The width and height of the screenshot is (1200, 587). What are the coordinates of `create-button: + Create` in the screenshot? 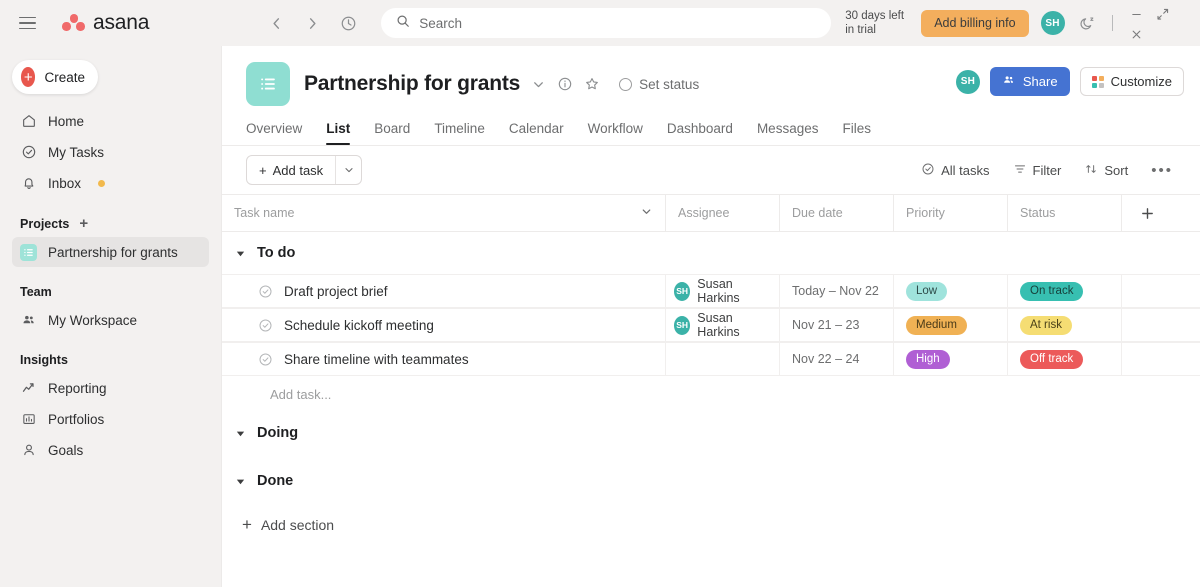 It's located at (55, 77).